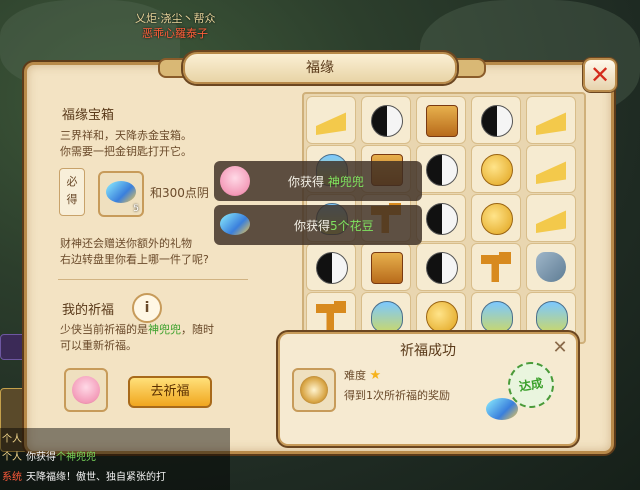  What do you see at coordinates (134, 251) in the screenshot?
I see `extra-gift-text: 财神还会赠送你额外的礼物 右边转盘里你看上哪一件了呢?` at bounding box center [134, 251].